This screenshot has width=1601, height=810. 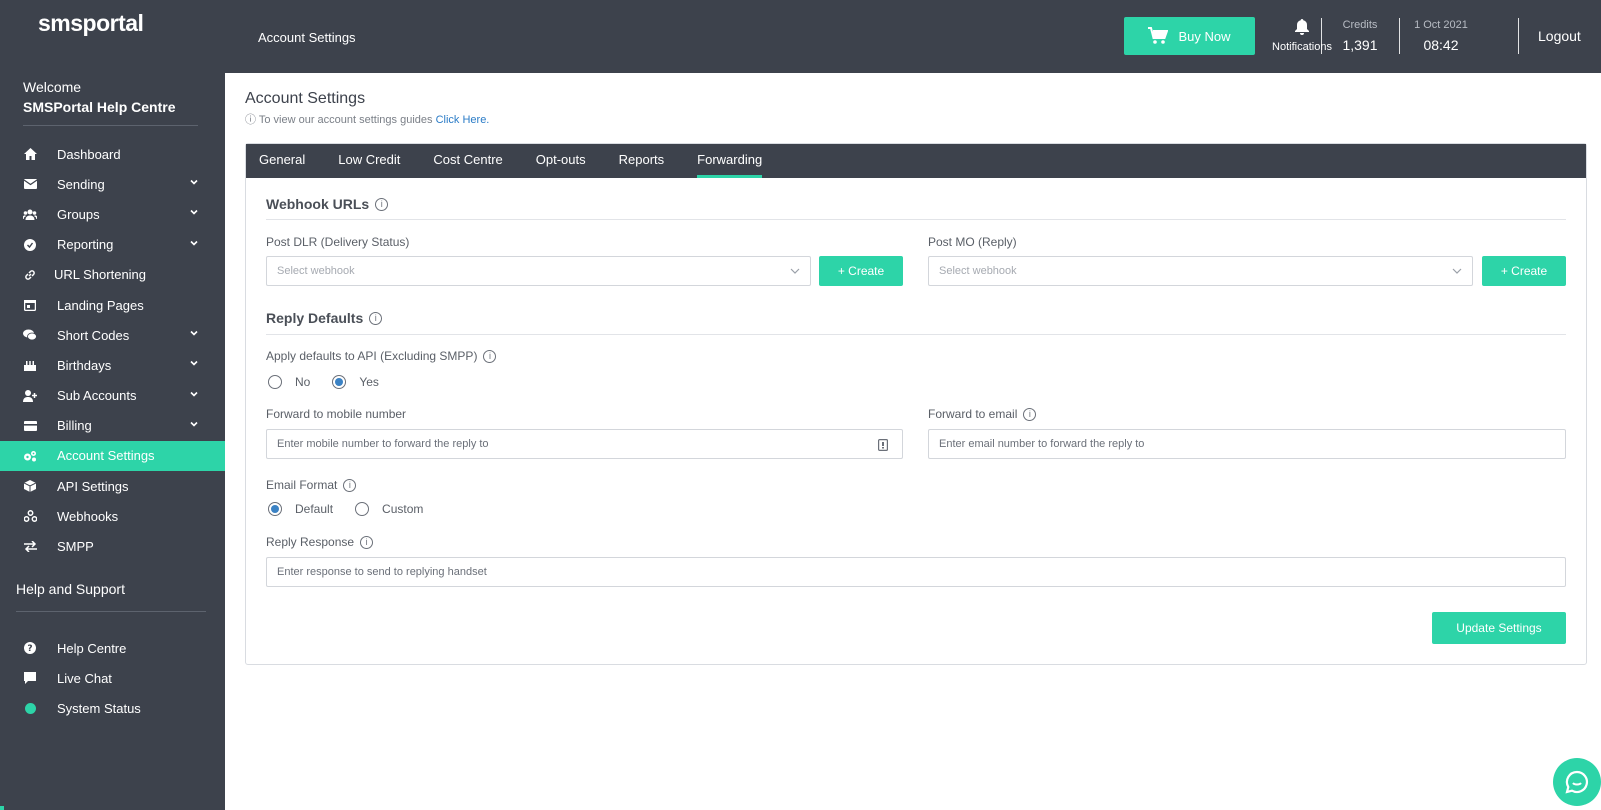 I want to click on status-dot-icon, so click(x=30, y=708).